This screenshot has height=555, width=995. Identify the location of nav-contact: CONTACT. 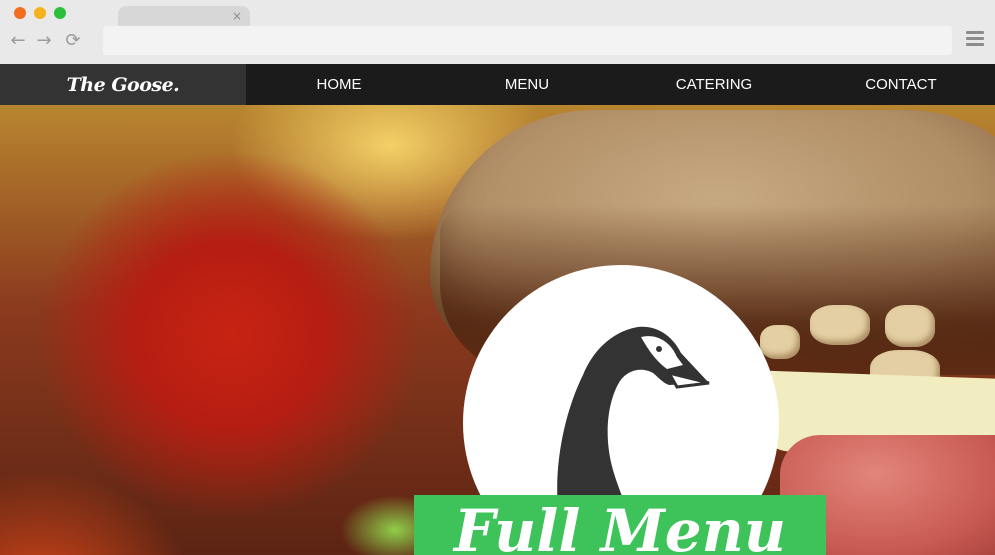
(901, 84).